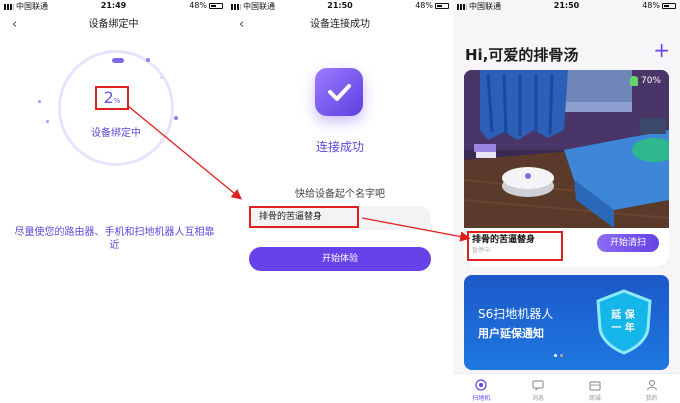 This screenshot has height=403, width=680. What do you see at coordinates (623, 328) in the screenshot?
I see `badge-line-2: 一 年` at bounding box center [623, 328].